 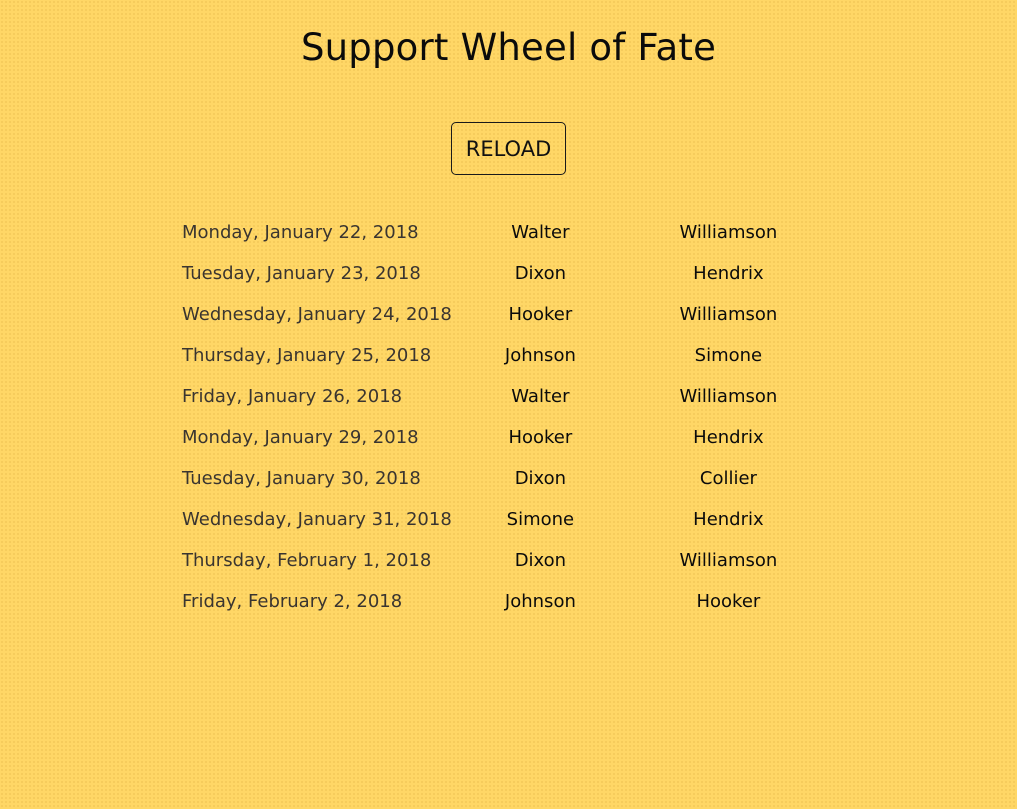 What do you see at coordinates (317, 314) in the screenshot?
I see `schedule-date: Wednesday, January 24, 2018` at bounding box center [317, 314].